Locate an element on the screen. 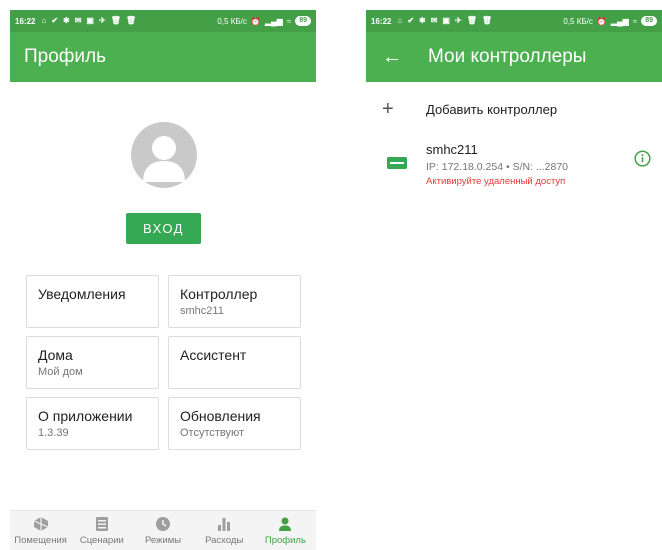 The image size is (662, 550). add-controller-label: Добавить контроллер is located at coordinates (492, 109).